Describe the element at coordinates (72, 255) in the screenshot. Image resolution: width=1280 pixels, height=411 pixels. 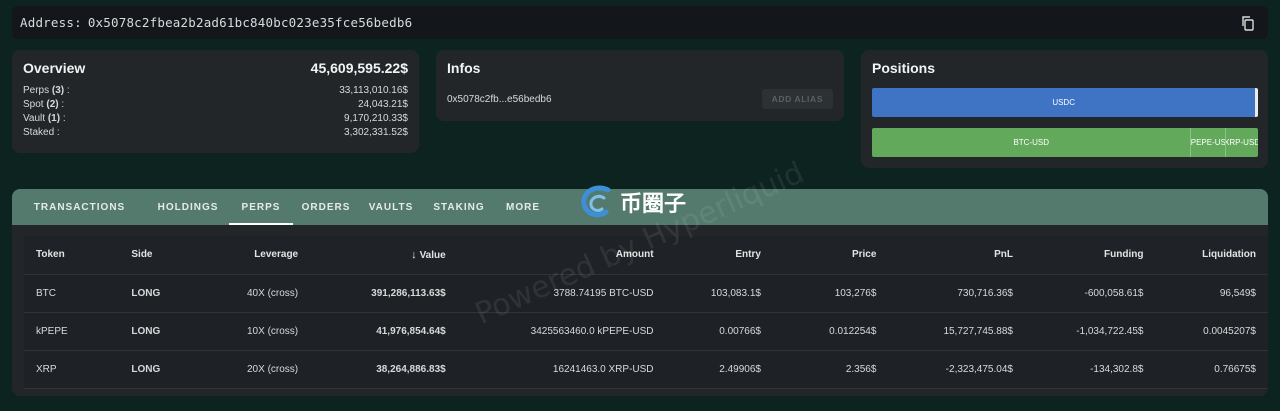
I see `col-token: Token` at that location.